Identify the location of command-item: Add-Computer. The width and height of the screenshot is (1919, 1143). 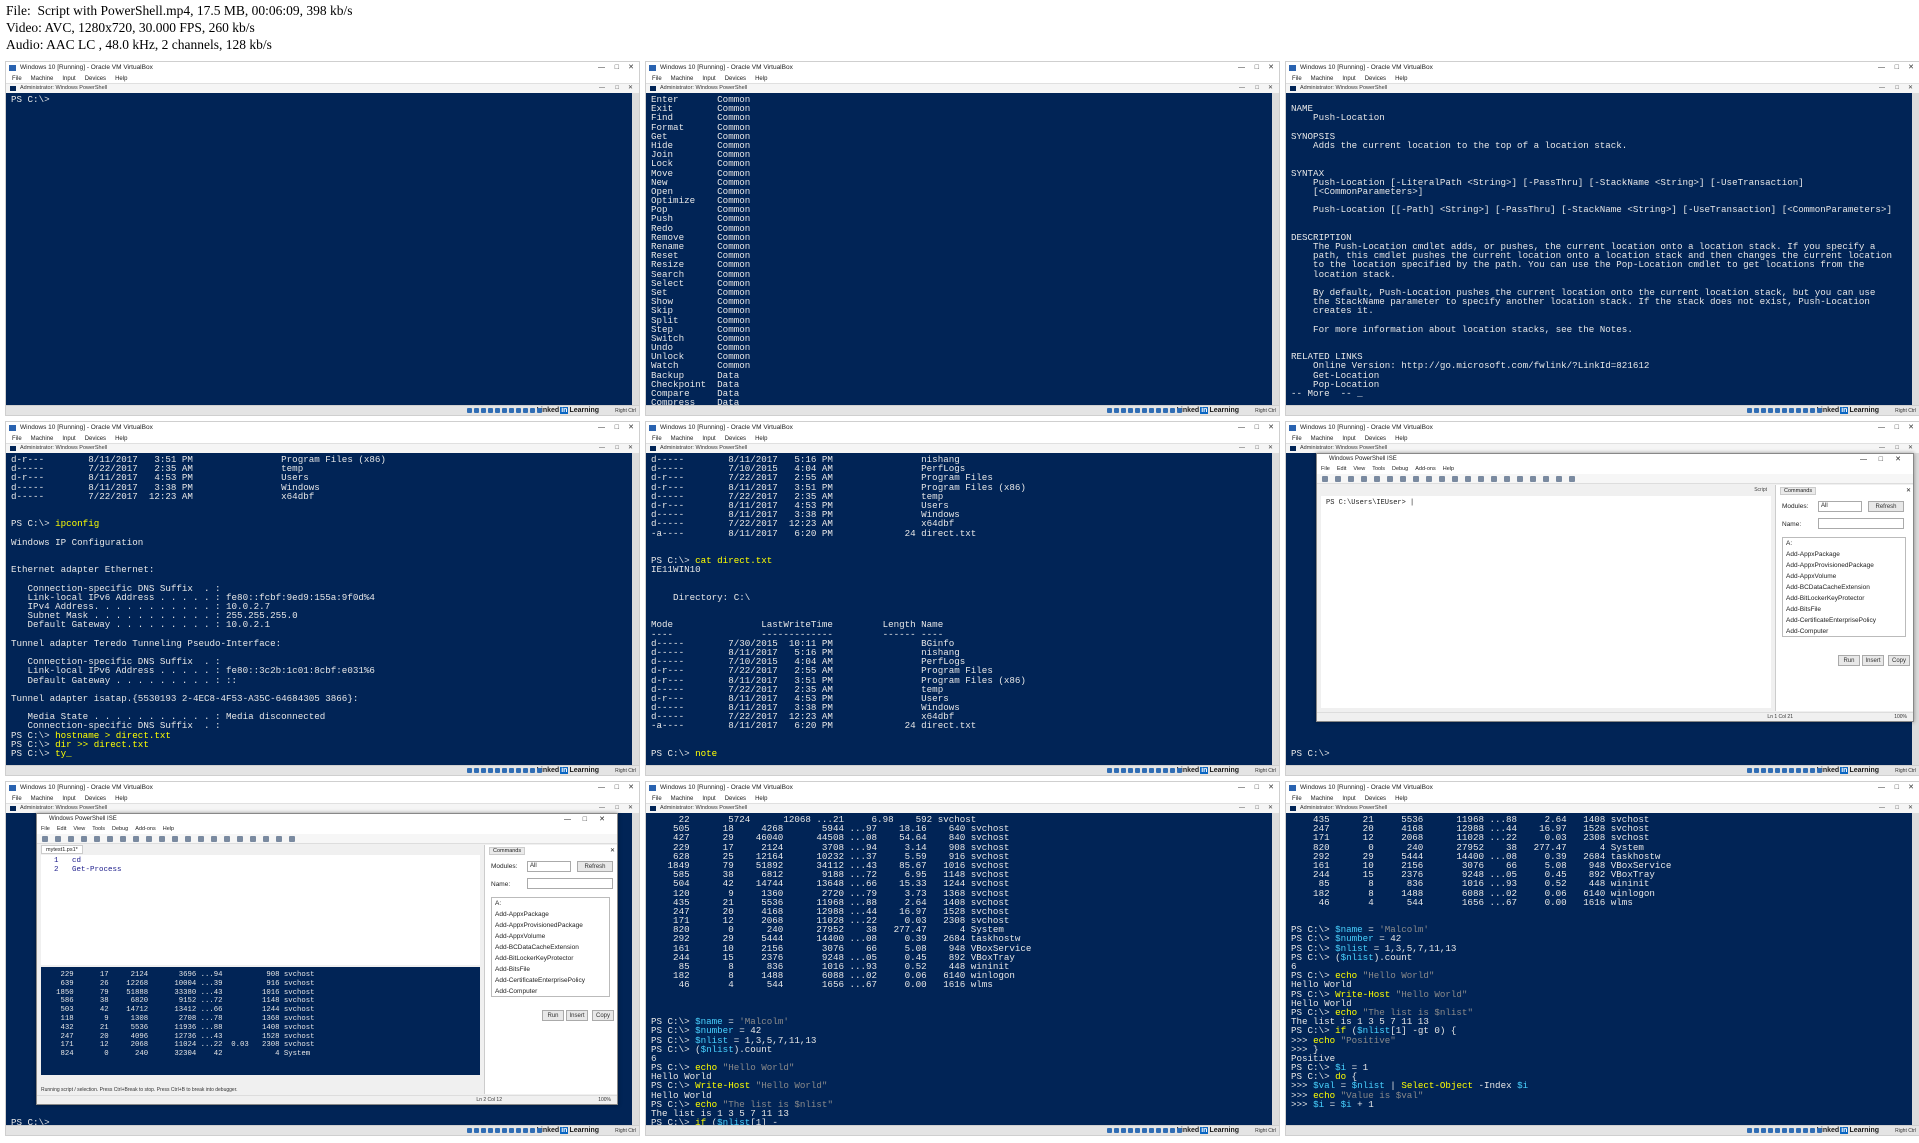
(1844, 631).